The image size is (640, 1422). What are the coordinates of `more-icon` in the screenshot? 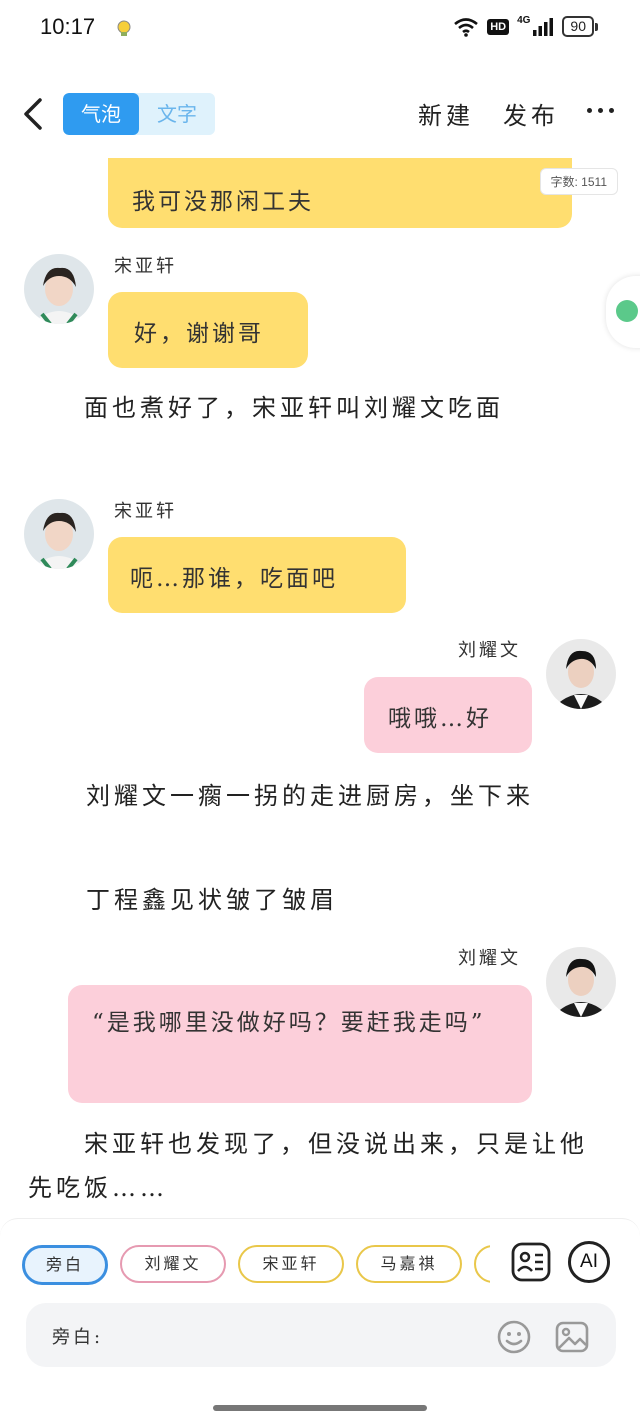 It's located at (600, 110).